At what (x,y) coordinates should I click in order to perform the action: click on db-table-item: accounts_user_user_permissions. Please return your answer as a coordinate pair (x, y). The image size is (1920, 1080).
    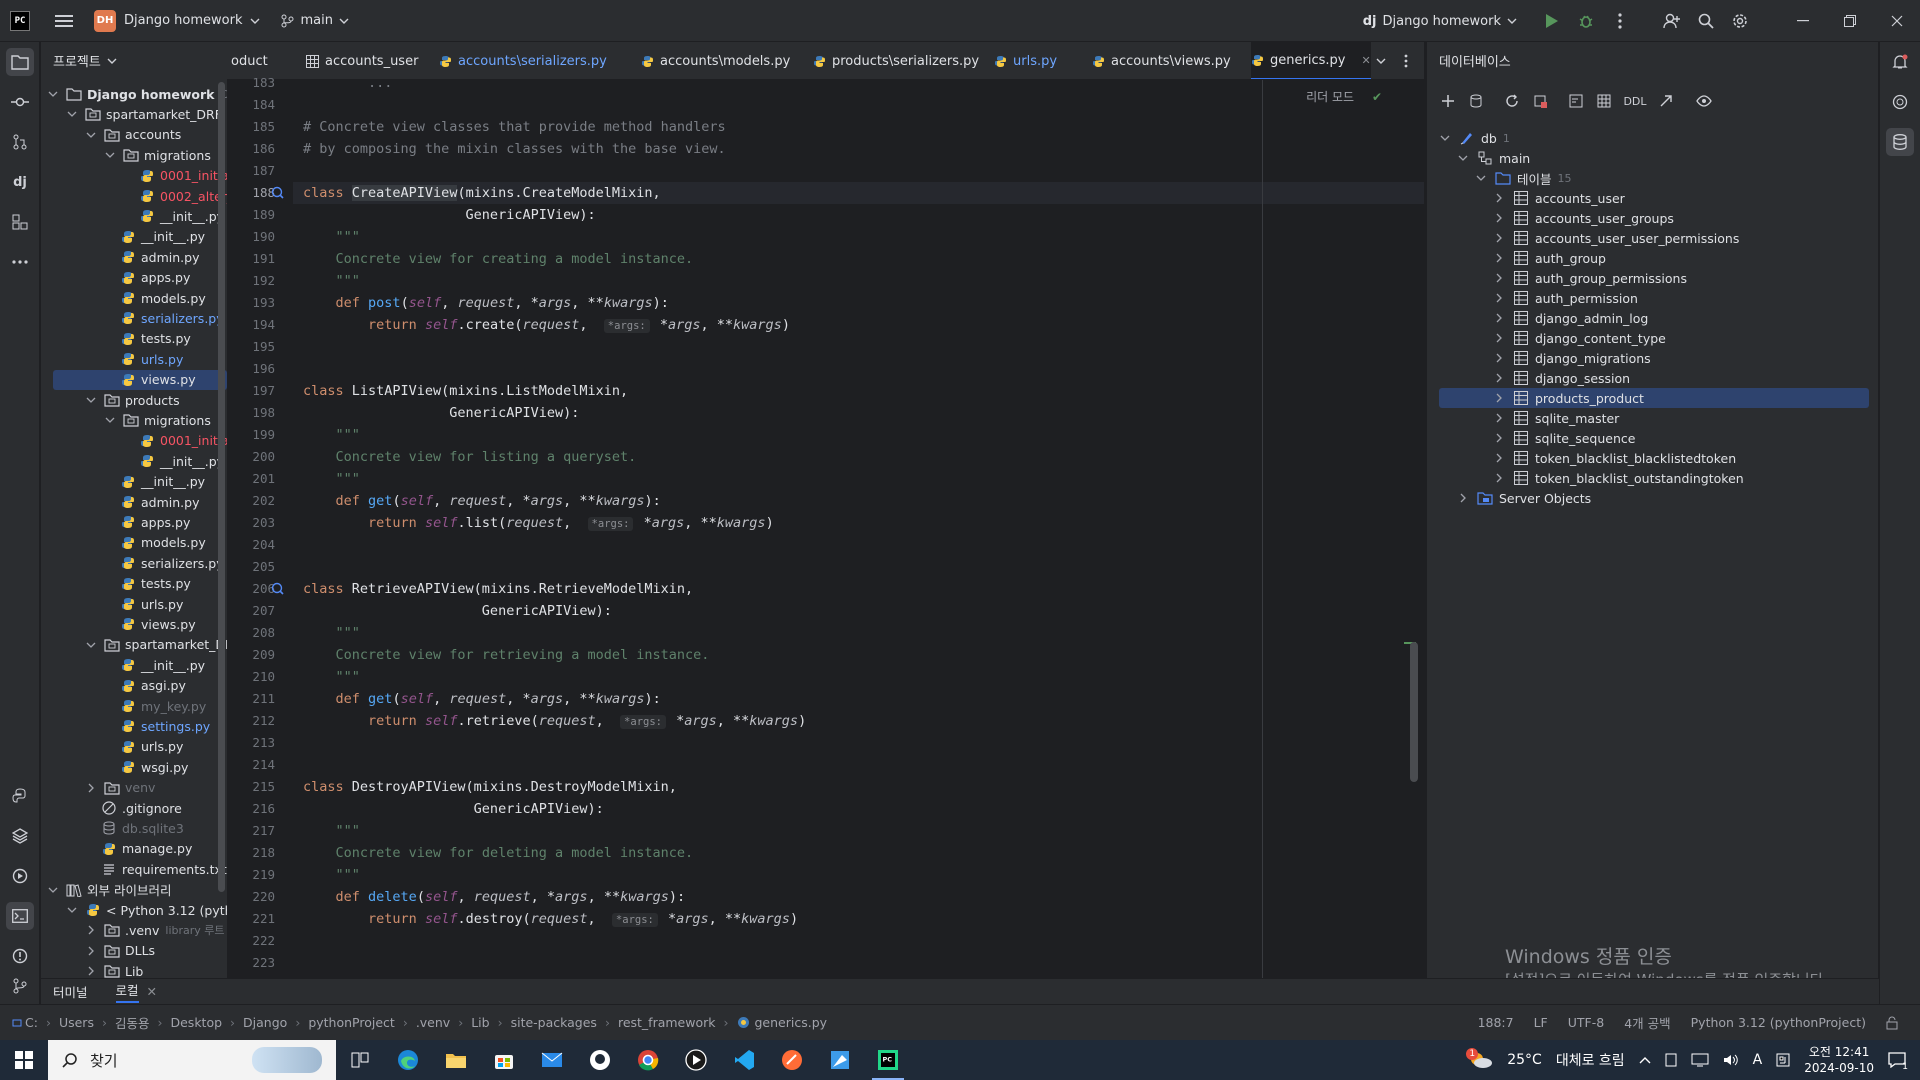
    Looking at the image, I should click on (1615, 238).